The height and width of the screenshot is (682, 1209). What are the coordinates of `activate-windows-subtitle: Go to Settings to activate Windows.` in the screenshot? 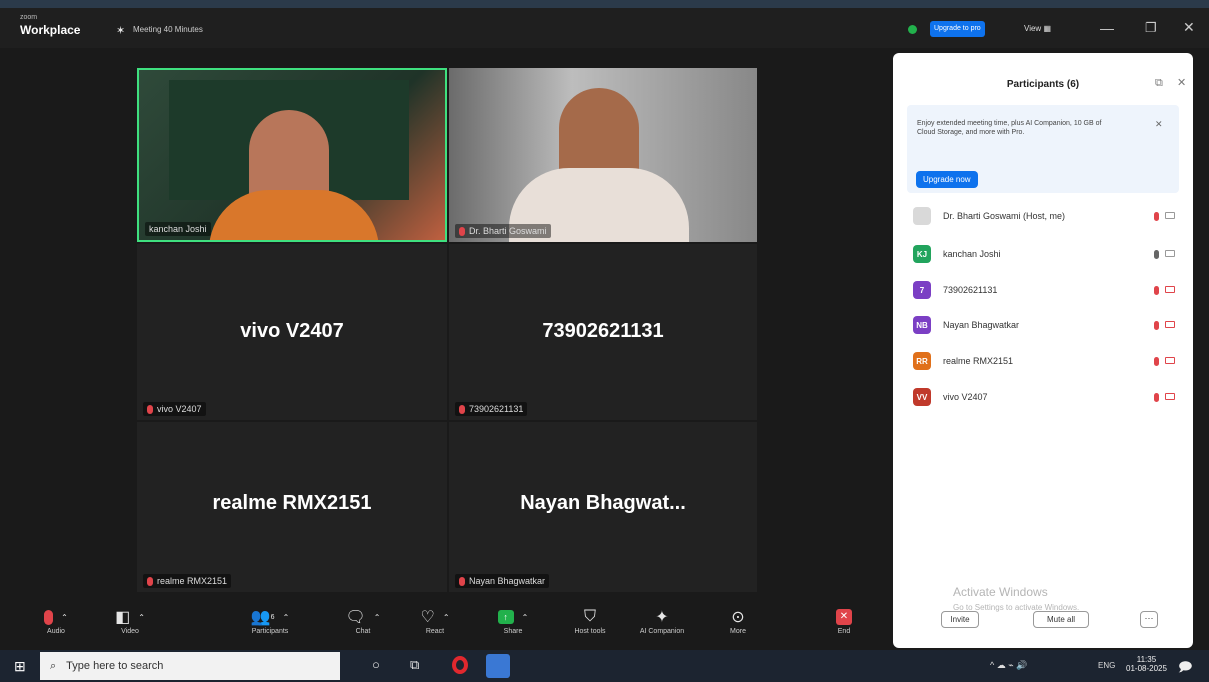 It's located at (1016, 607).